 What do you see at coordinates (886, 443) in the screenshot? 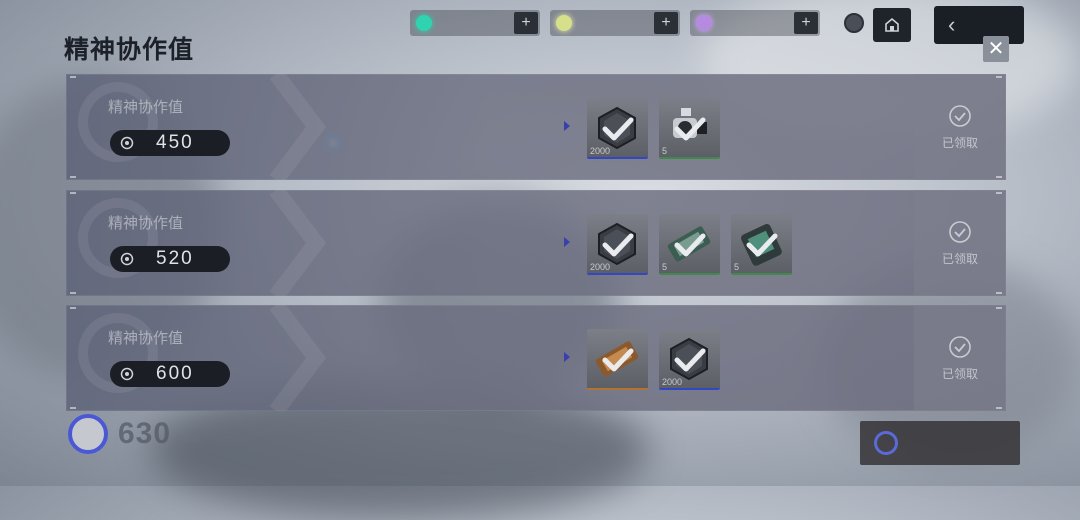
I see `start-icon` at bounding box center [886, 443].